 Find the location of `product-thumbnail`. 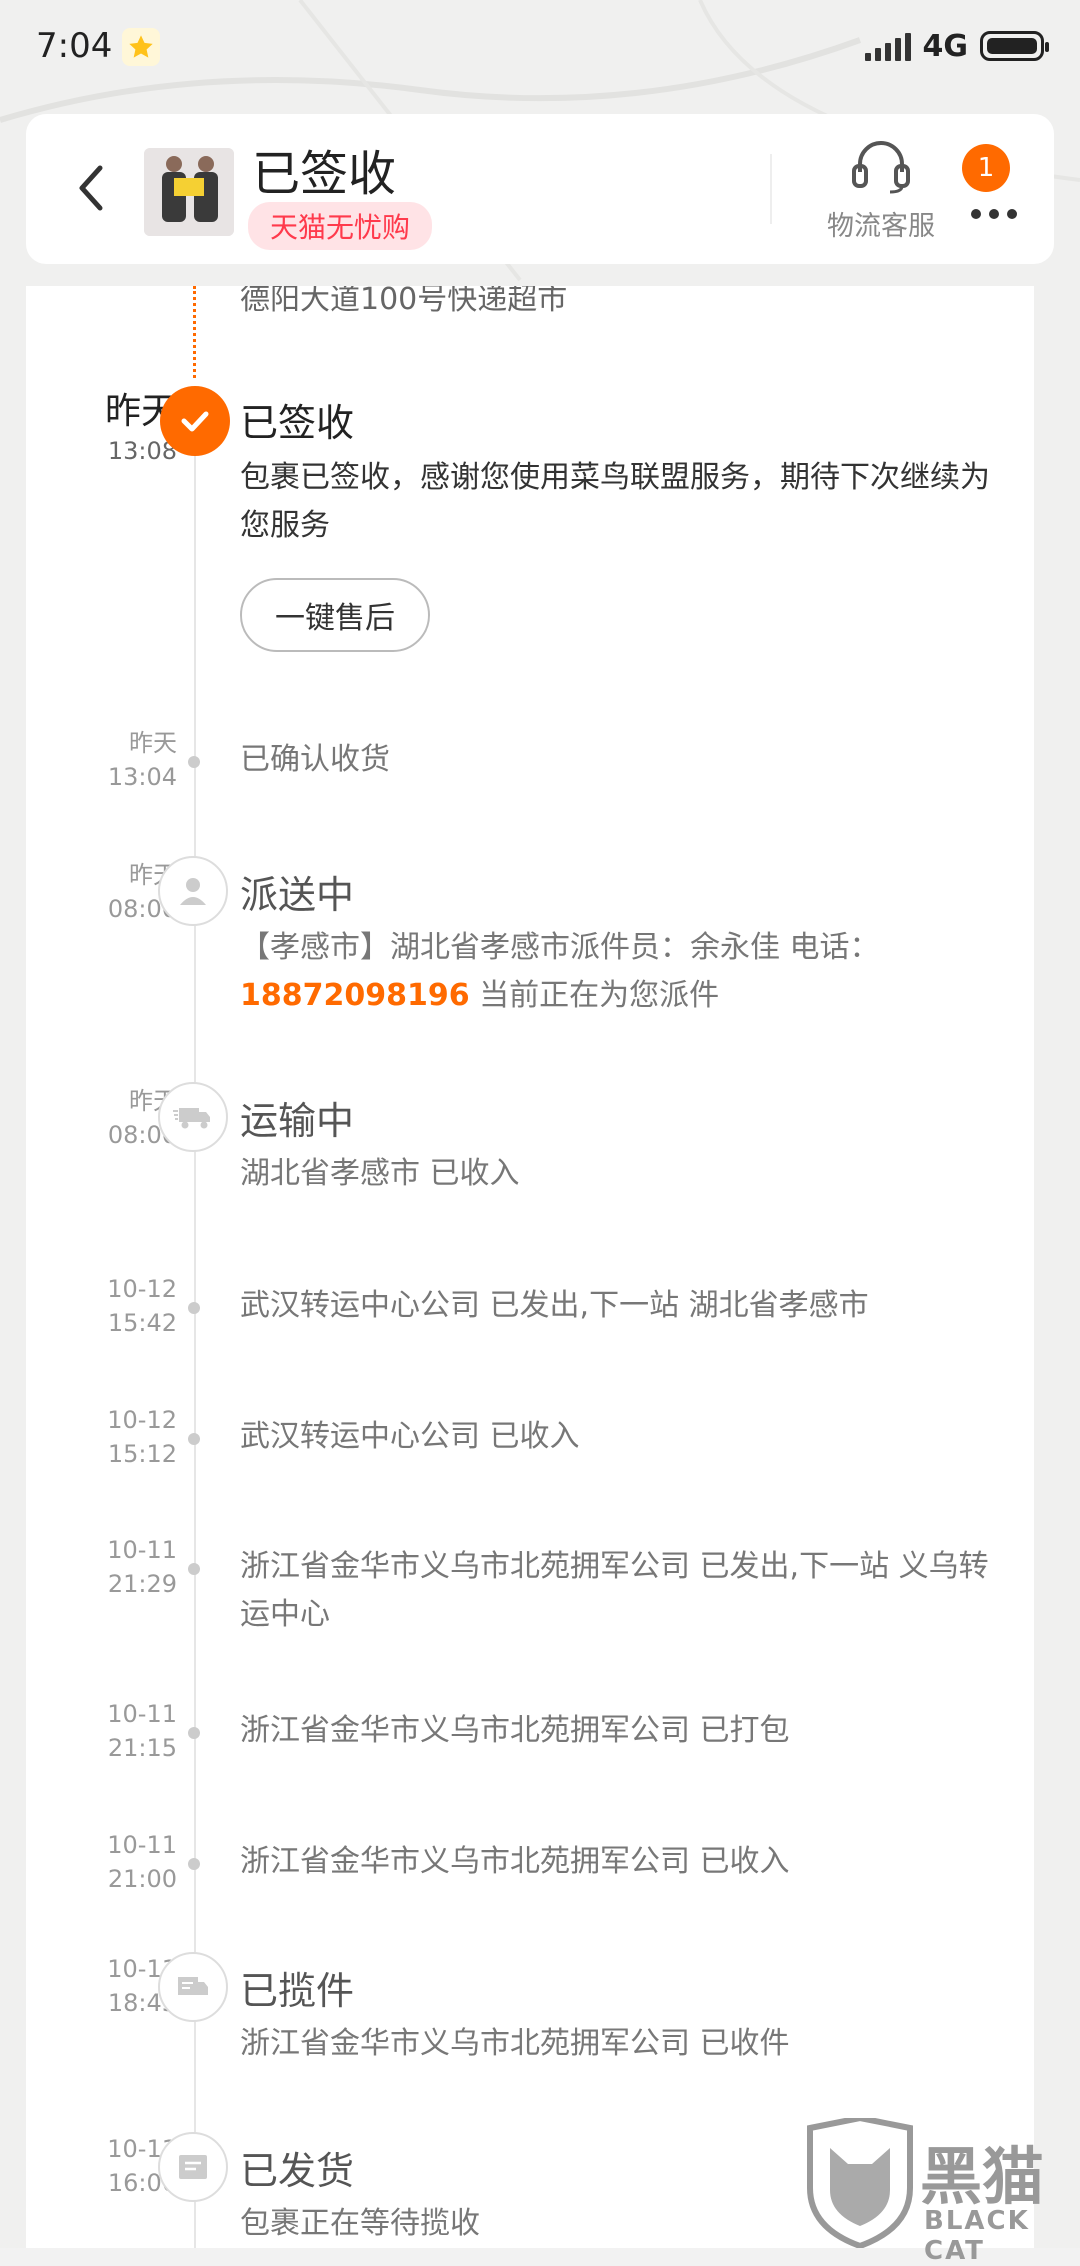

product-thumbnail is located at coordinates (189, 192).